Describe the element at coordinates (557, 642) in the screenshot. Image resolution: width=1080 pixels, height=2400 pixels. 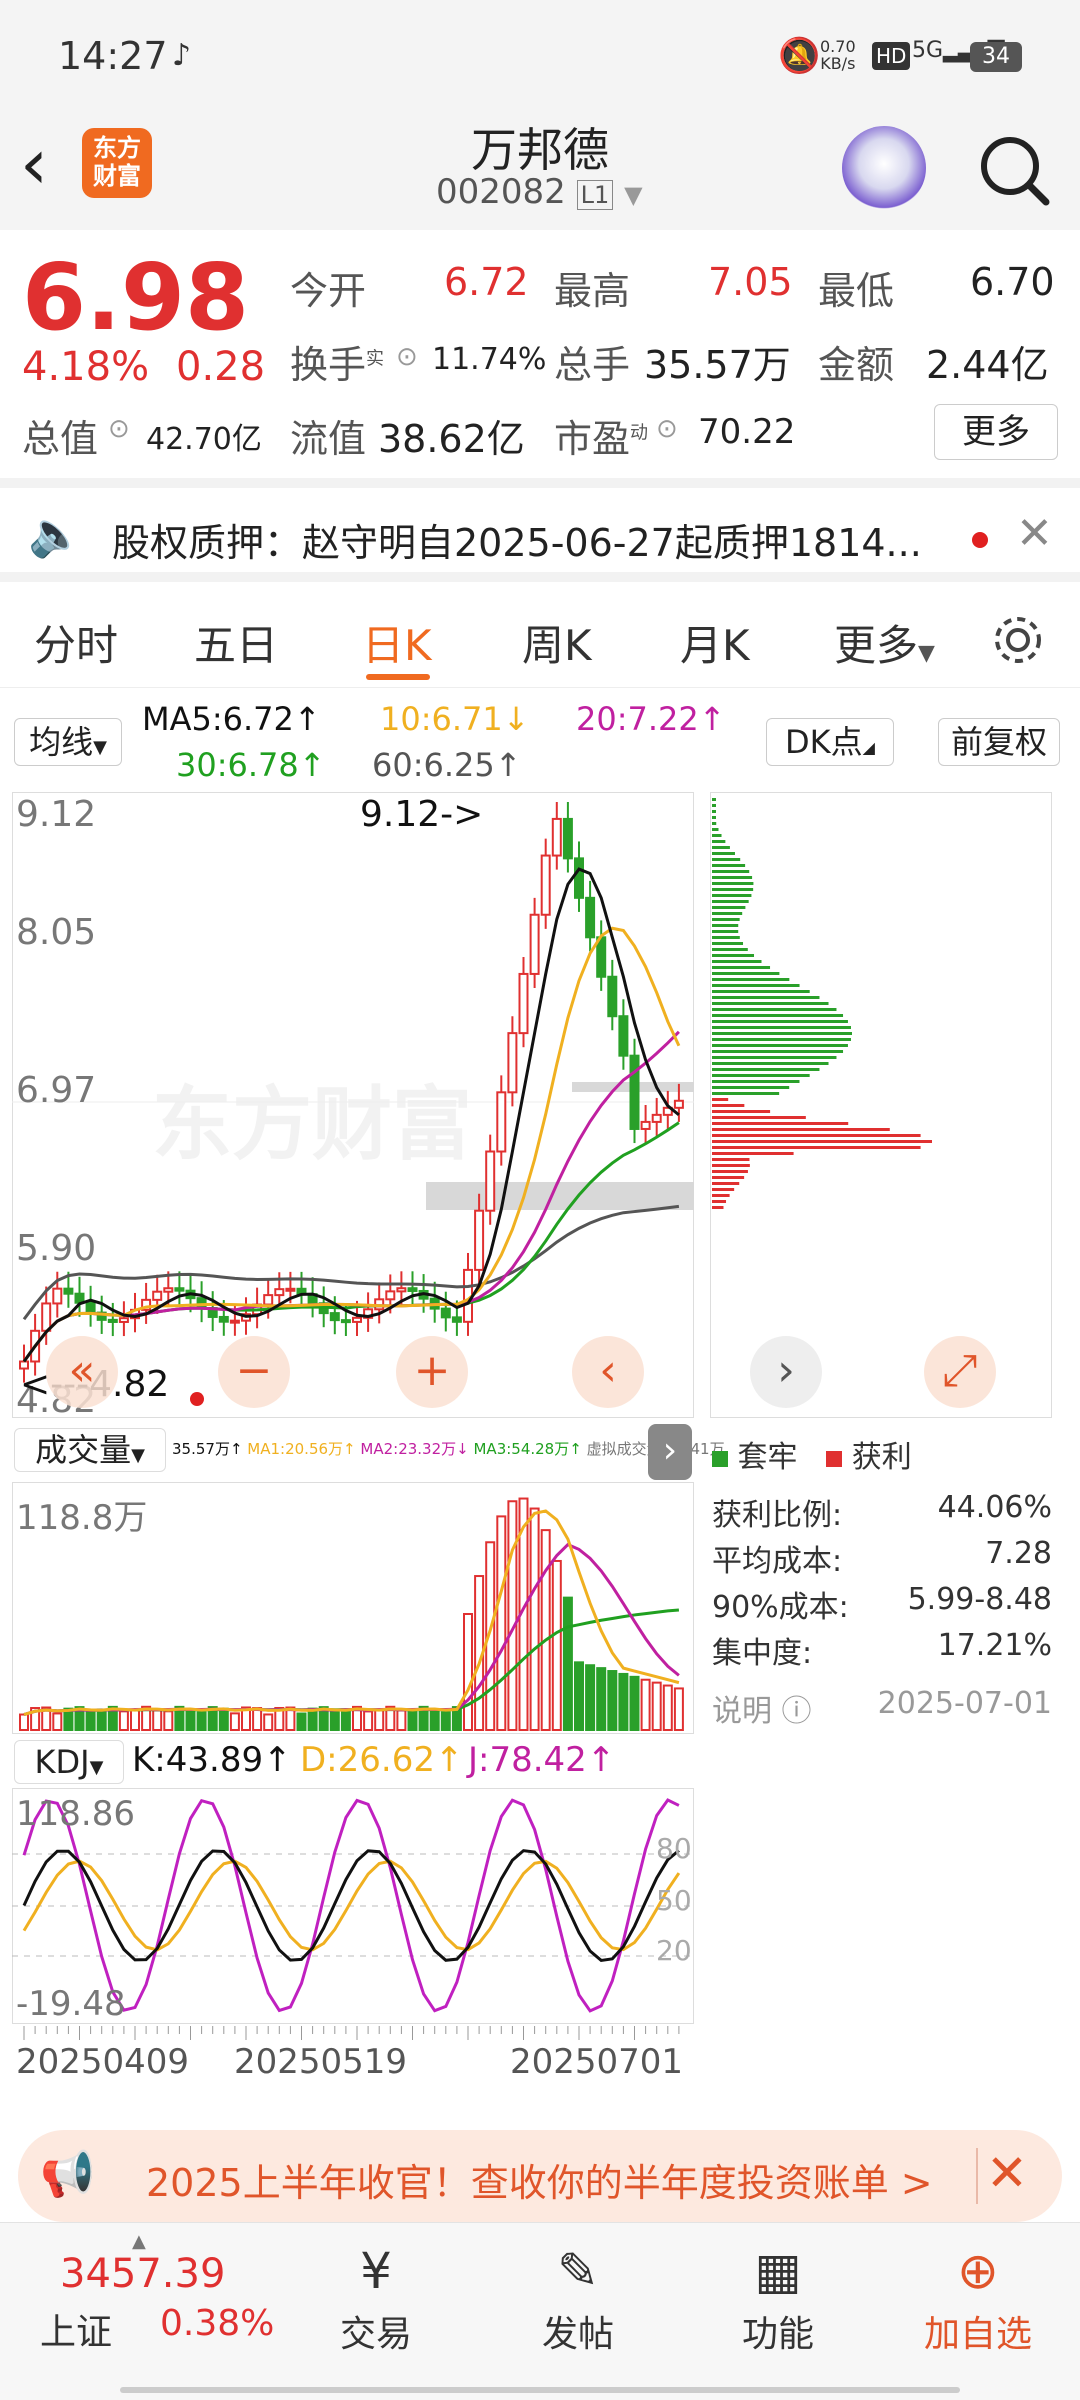
I see `tab-weekly-k: 周K` at that location.